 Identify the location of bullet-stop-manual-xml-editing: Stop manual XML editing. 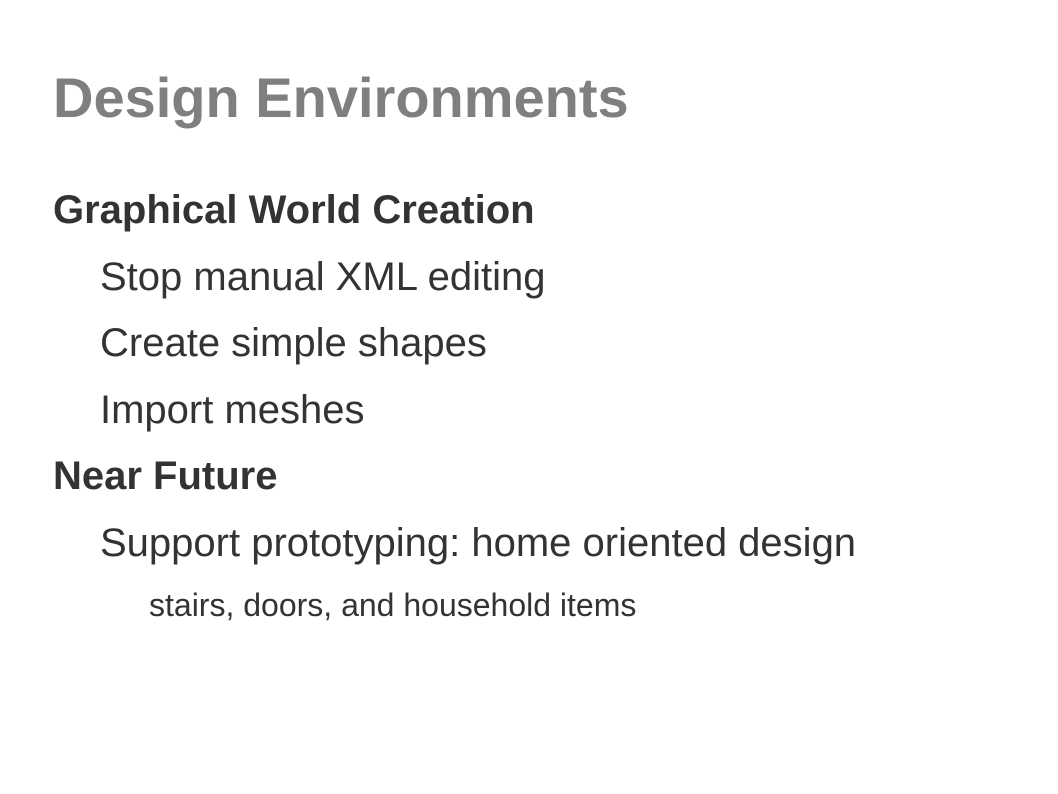
(323, 277).